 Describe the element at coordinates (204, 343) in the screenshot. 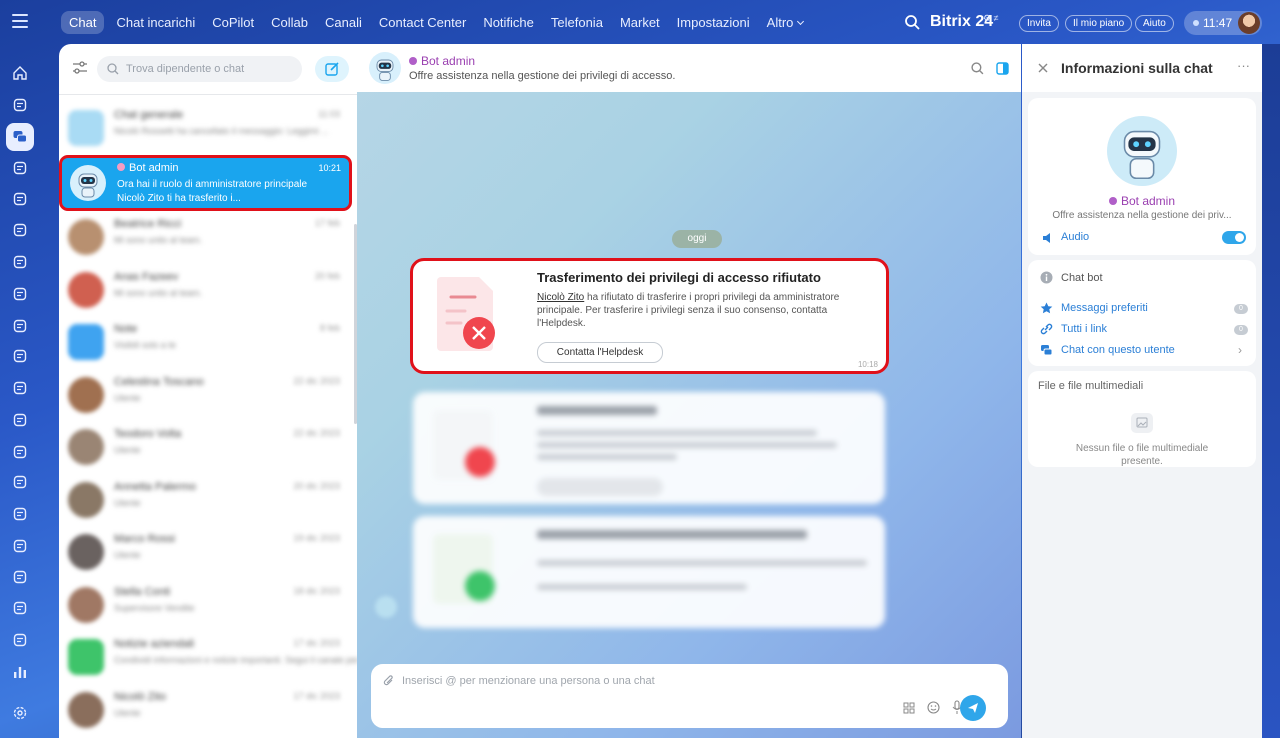

I see `chat-list-item: Note 8 feb Visibili solo a te` at that location.